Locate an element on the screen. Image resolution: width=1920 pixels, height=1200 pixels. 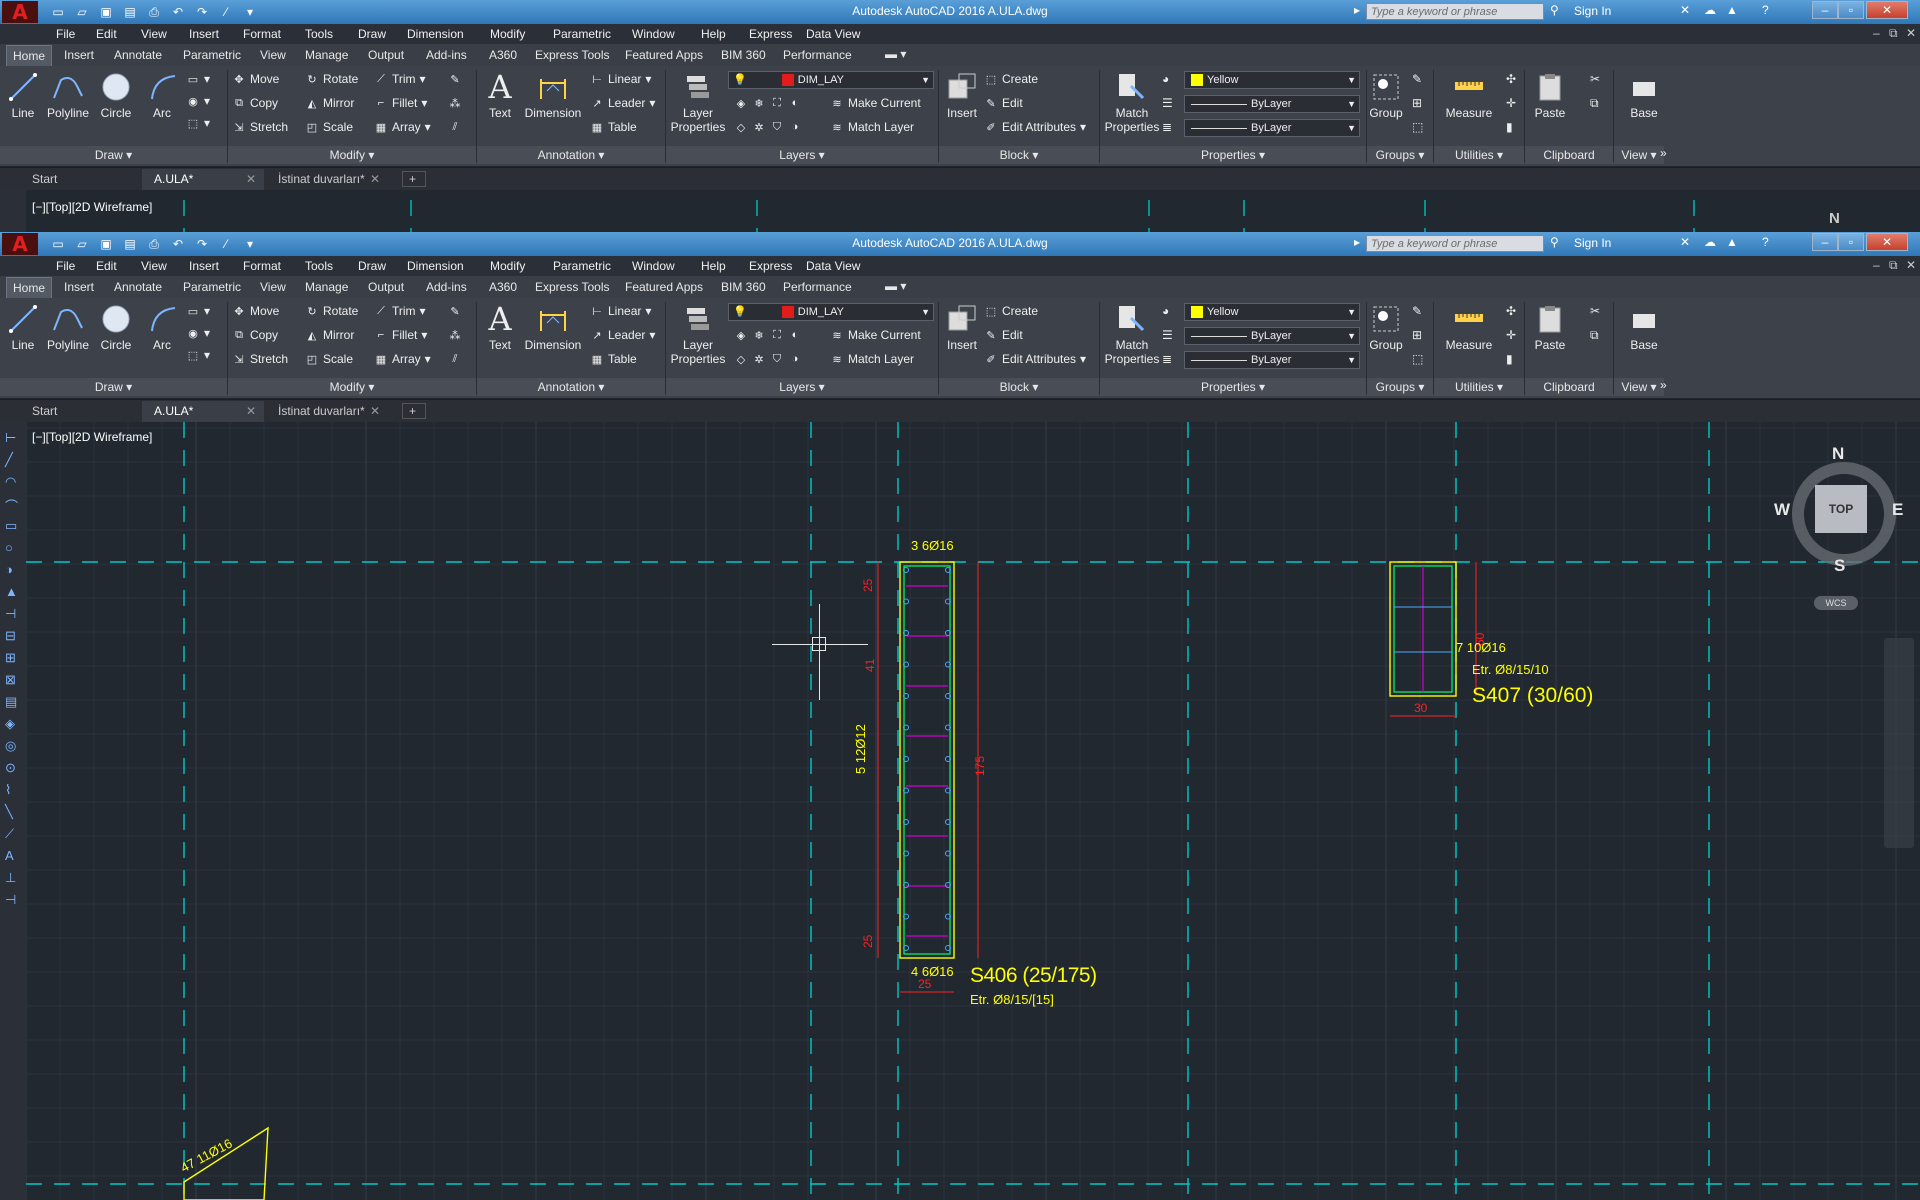
tab-output: Output is located at coordinates (386, 287).